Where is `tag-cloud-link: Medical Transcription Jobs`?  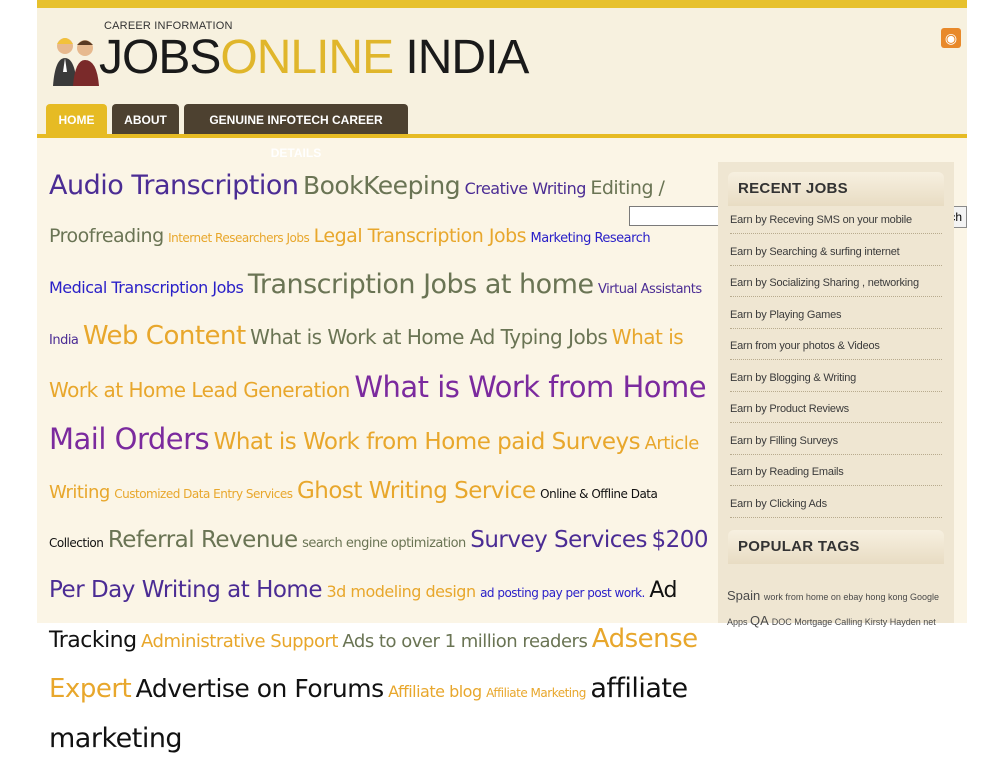 tag-cloud-link: Medical Transcription Jobs is located at coordinates (146, 287).